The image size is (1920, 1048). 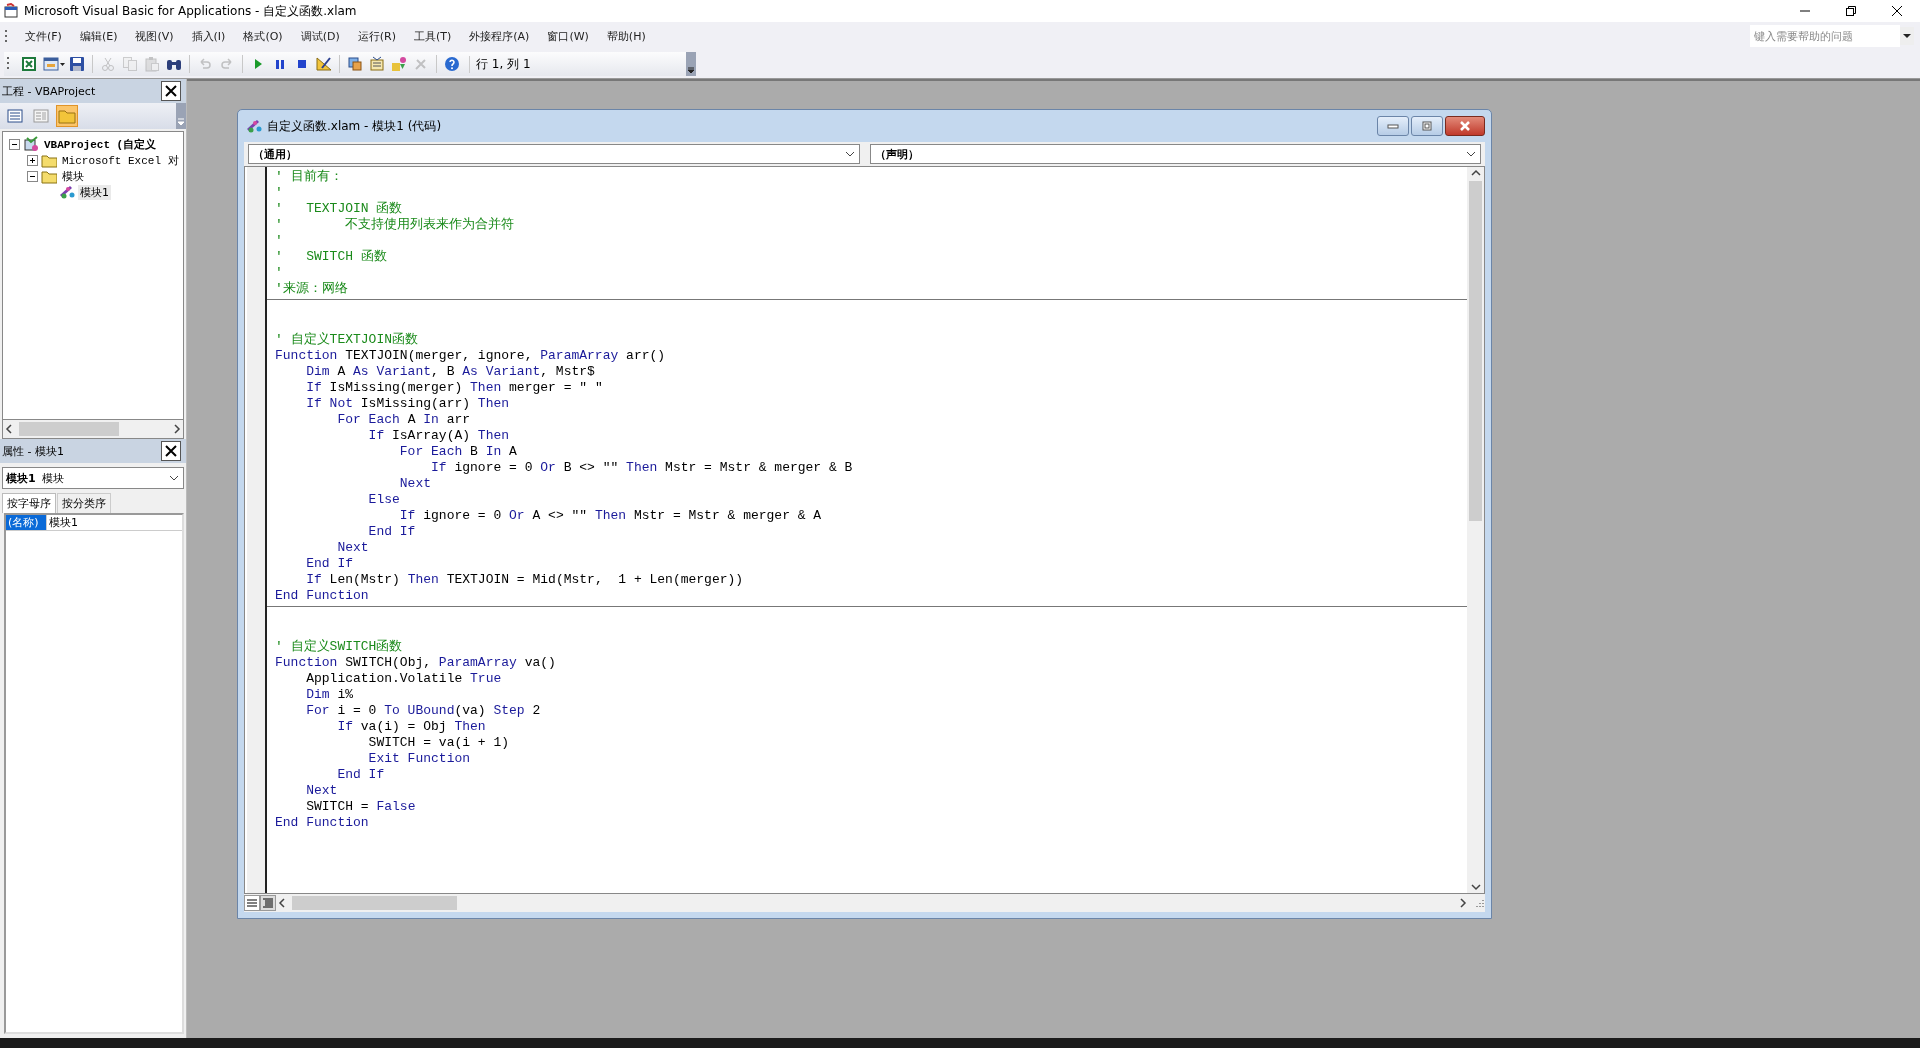 What do you see at coordinates (423, 711) in the screenshot?
I see `code-line: For i = 0 To UBound(va) Step 2` at bounding box center [423, 711].